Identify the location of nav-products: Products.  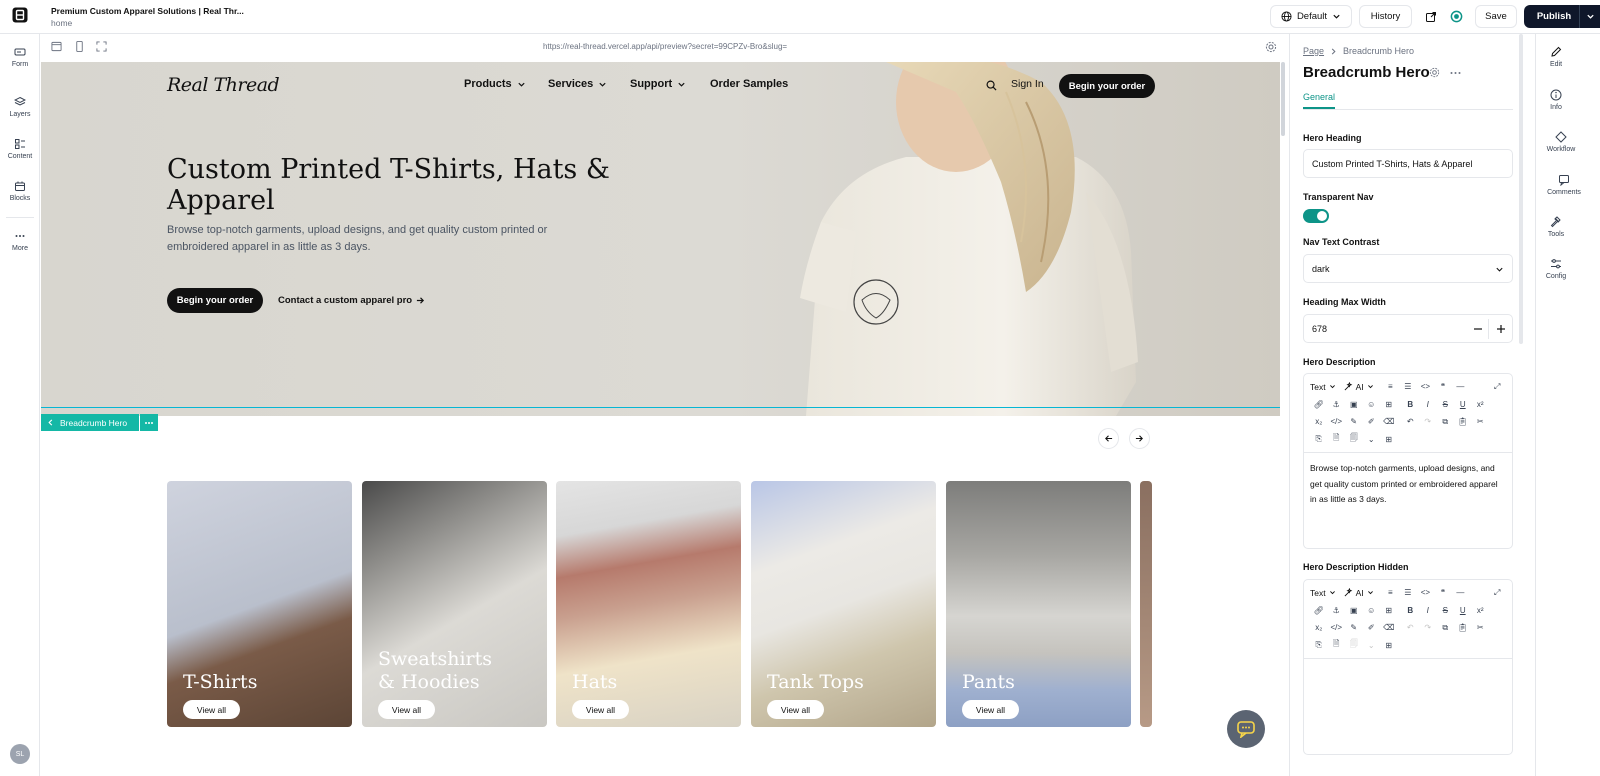
(495, 84).